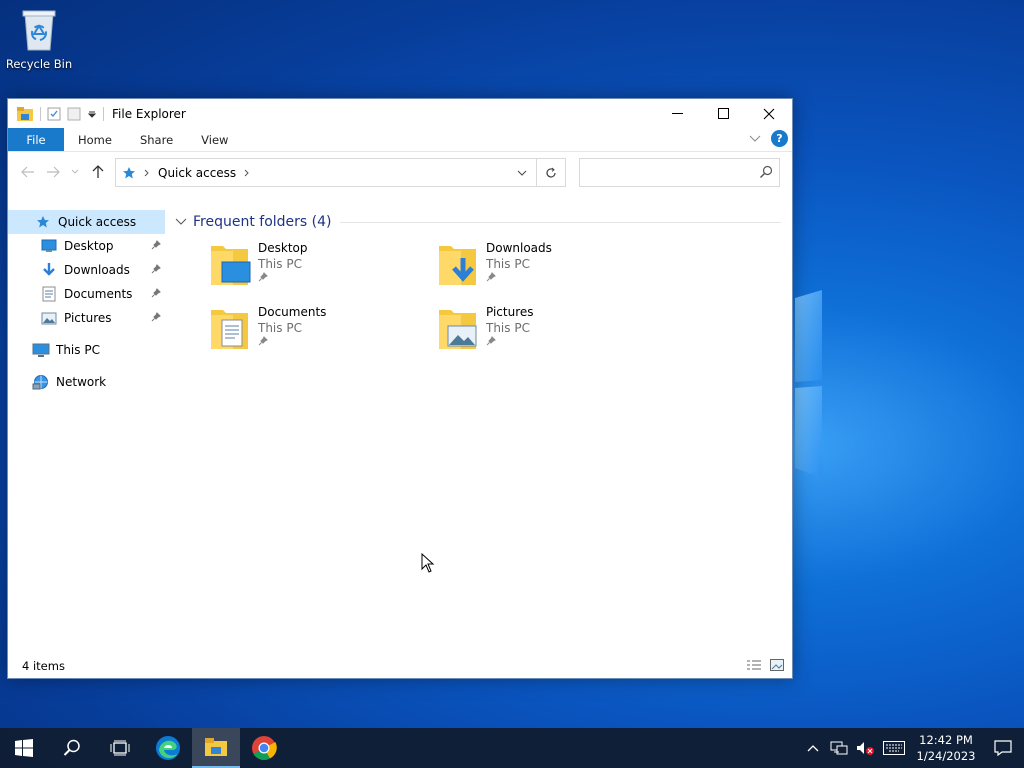 Image resolution: width=1024 pixels, height=768 pixels. I want to click on sidebar-item-label: Desktop, so click(89, 246).